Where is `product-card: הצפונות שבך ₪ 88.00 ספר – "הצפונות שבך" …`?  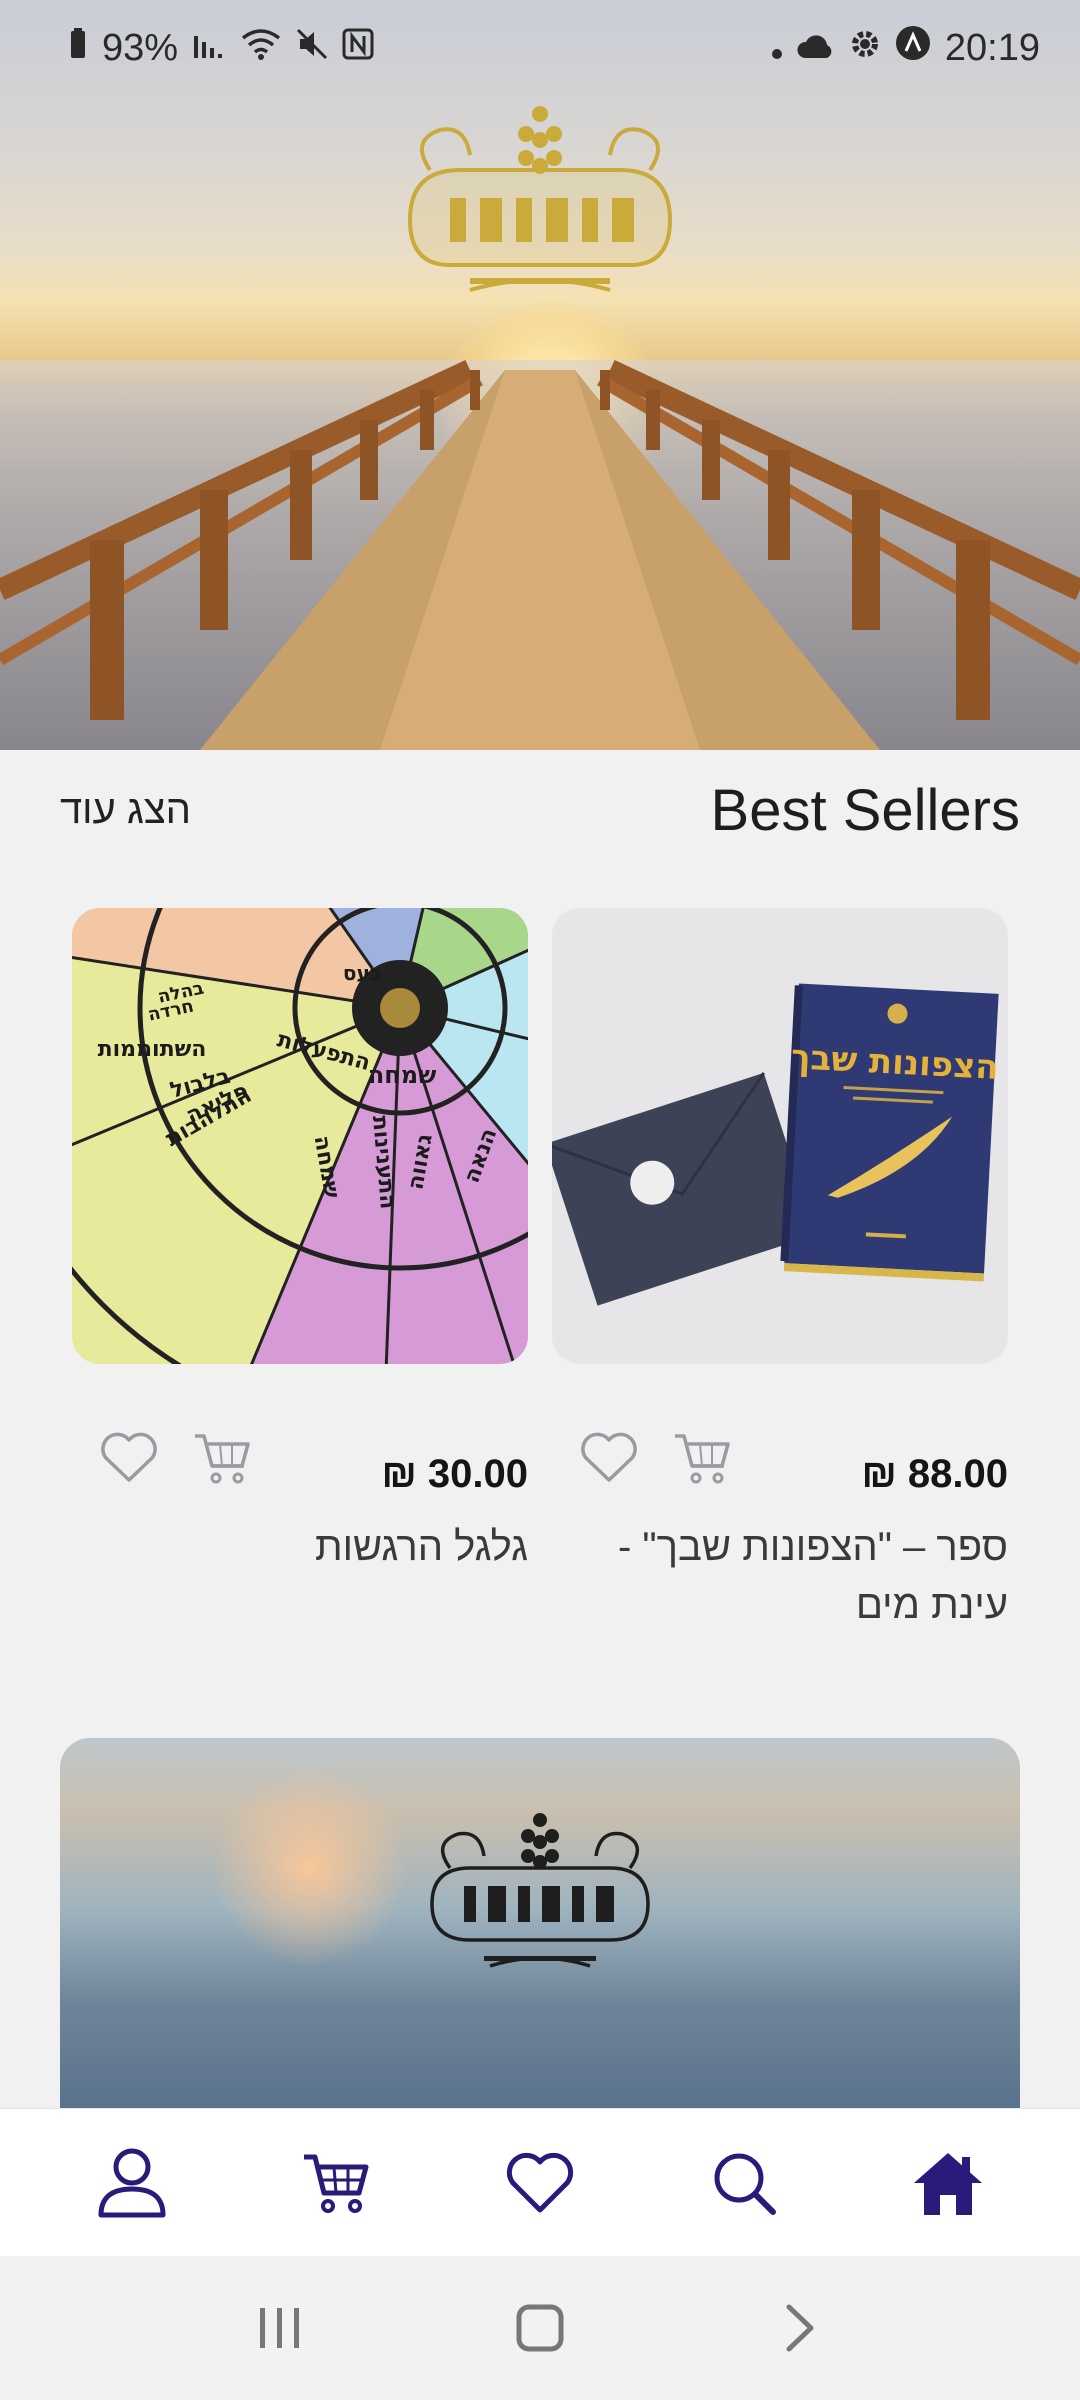
product-card: הצפונות שבך ₪ 88.00 ספר – "הצפונות שבך" … is located at coordinates (780, 1271).